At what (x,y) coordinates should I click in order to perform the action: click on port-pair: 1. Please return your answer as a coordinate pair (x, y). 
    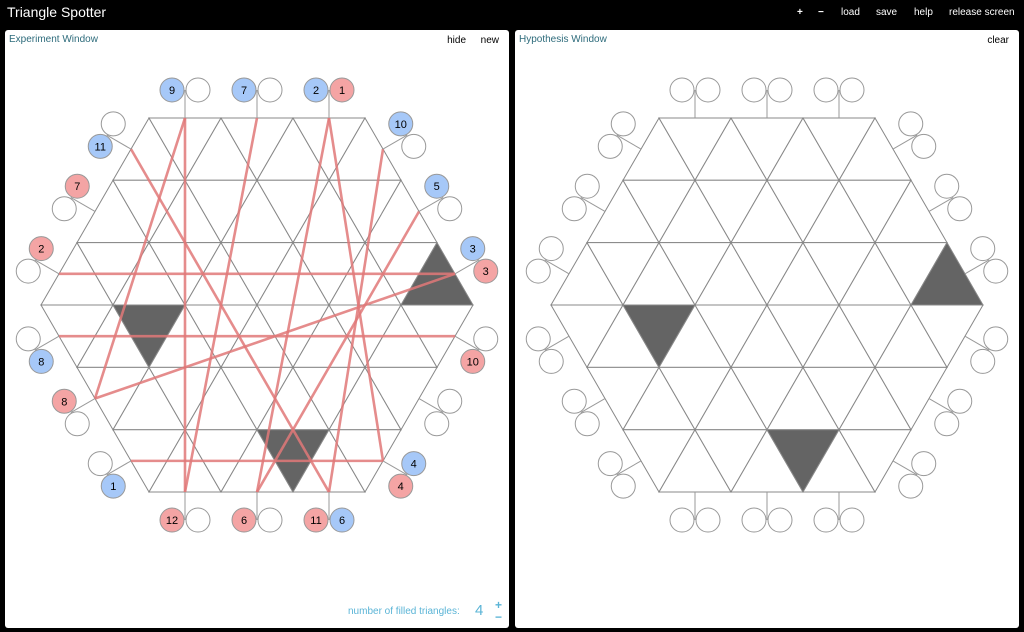
    Looking at the image, I should click on (109, 475).